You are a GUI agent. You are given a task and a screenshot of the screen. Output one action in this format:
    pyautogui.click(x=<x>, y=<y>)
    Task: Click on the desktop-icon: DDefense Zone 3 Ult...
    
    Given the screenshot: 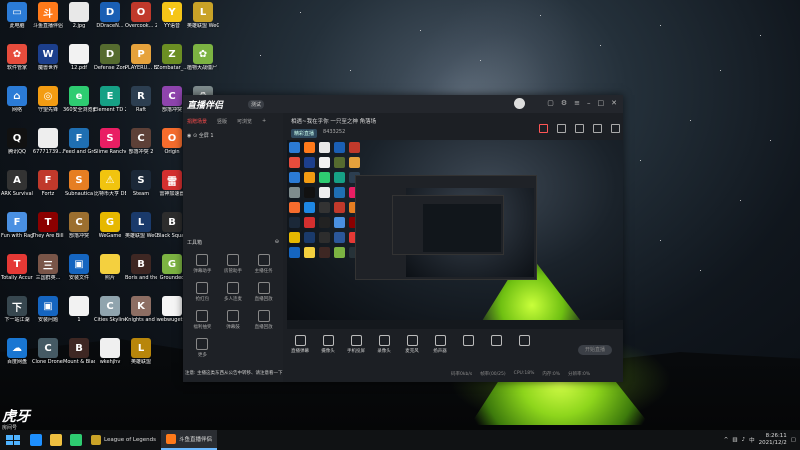 What is the action you would take?
    pyautogui.click(x=110, y=57)
    